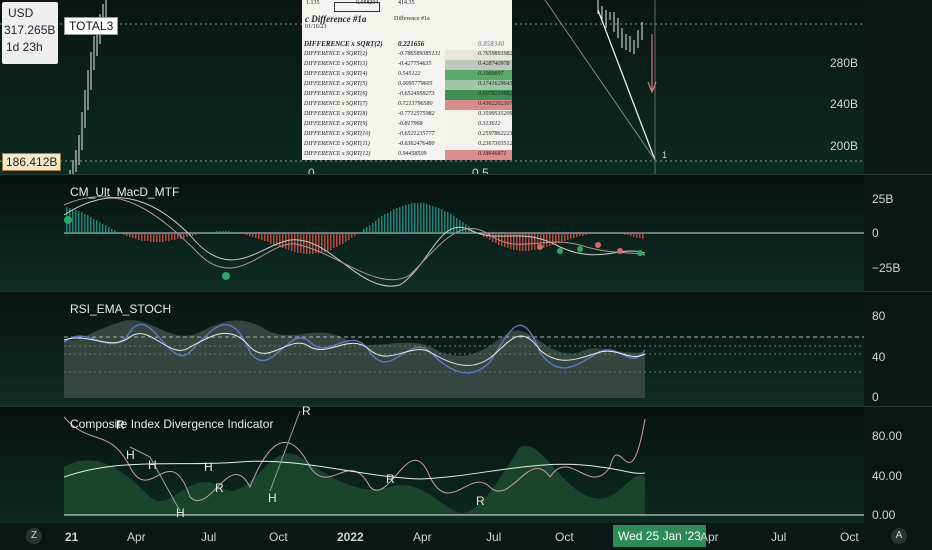  I want to click on auto-scale-button: A, so click(899, 536).